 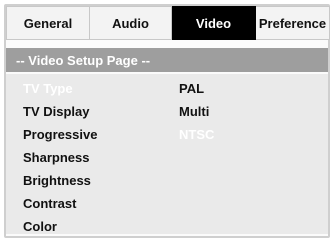 What do you see at coordinates (49, 204) in the screenshot?
I see `menu-item-contrast: Contrast` at bounding box center [49, 204].